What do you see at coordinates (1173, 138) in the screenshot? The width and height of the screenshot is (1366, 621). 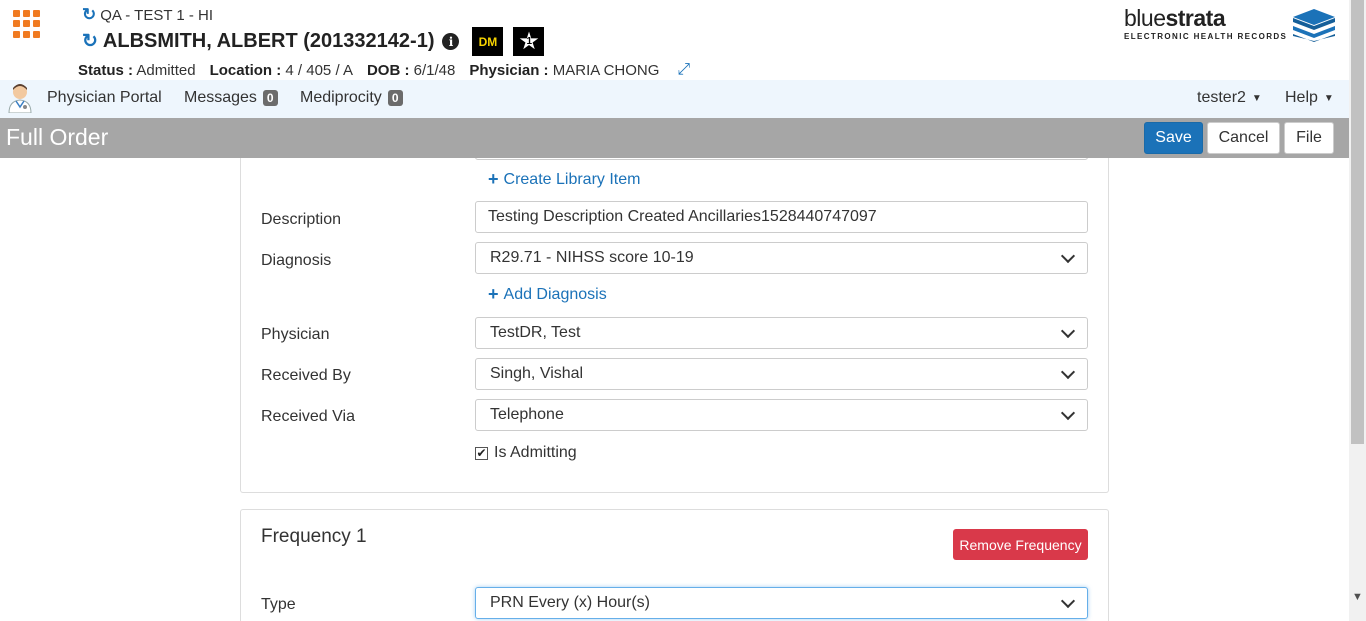 I see `save-button: Save` at bounding box center [1173, 138].